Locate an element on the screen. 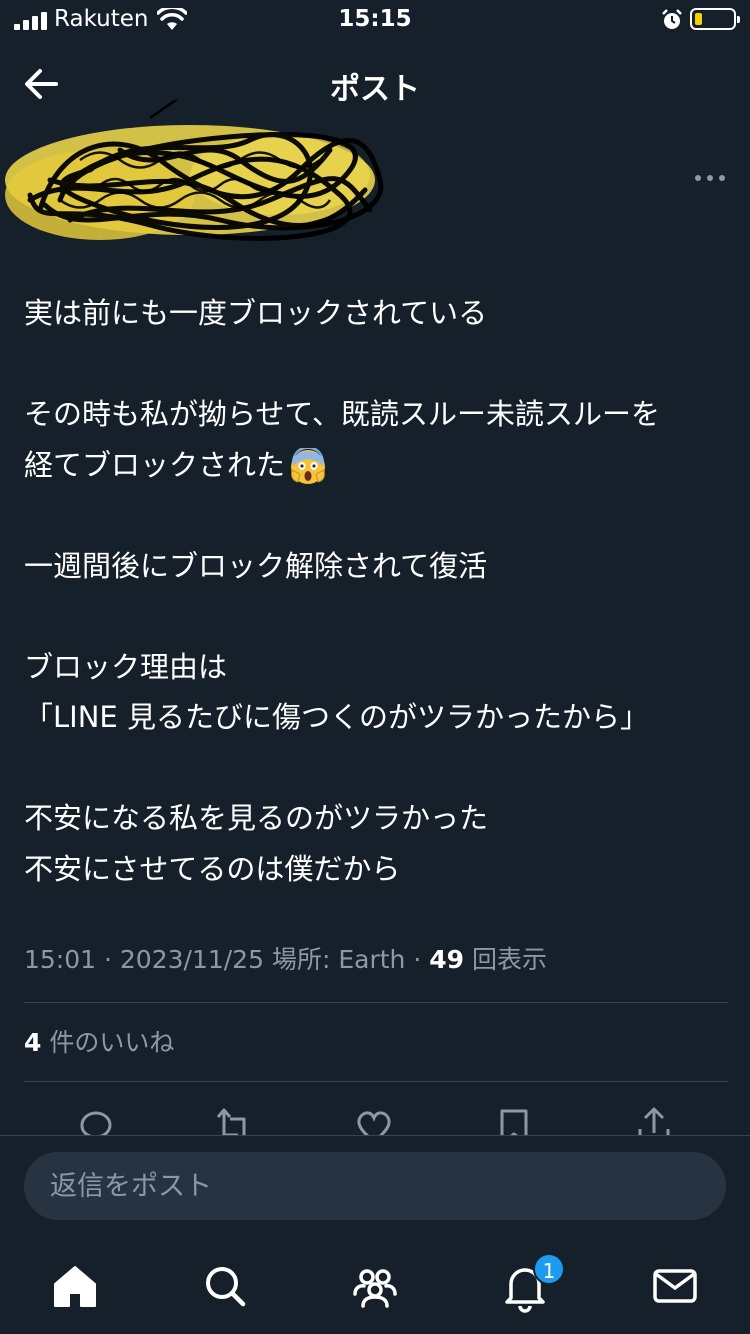  search-icon is located at coordinates (225, 1286).